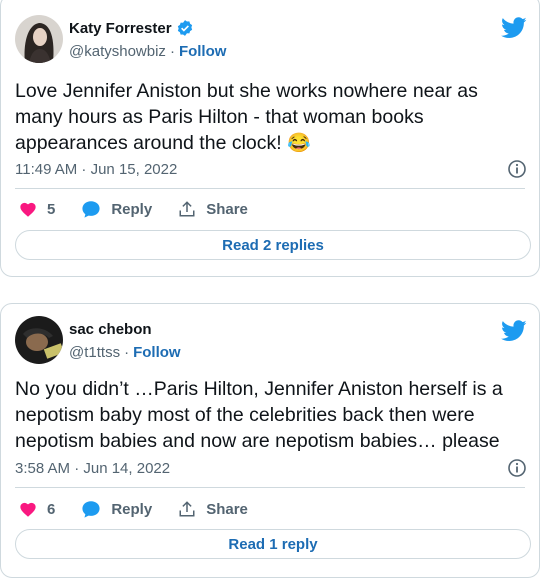 Image resolution: width=540 pixels, height=578 pixels. What do you see at coordinates (96, 169) in the screenshot?
I see `tweet-timestamp: 11:49 AM · Jun 15, 2022` at bounding box center [96, 169].